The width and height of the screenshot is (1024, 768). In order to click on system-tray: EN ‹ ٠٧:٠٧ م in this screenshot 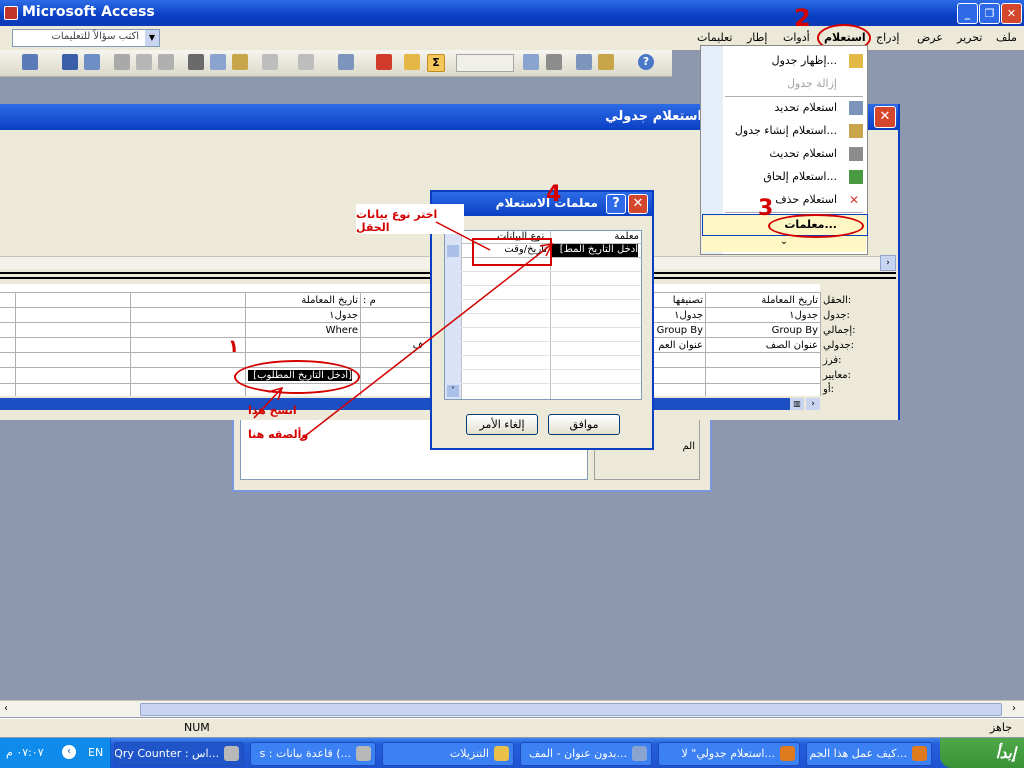, I will do `click(55, 753)`.